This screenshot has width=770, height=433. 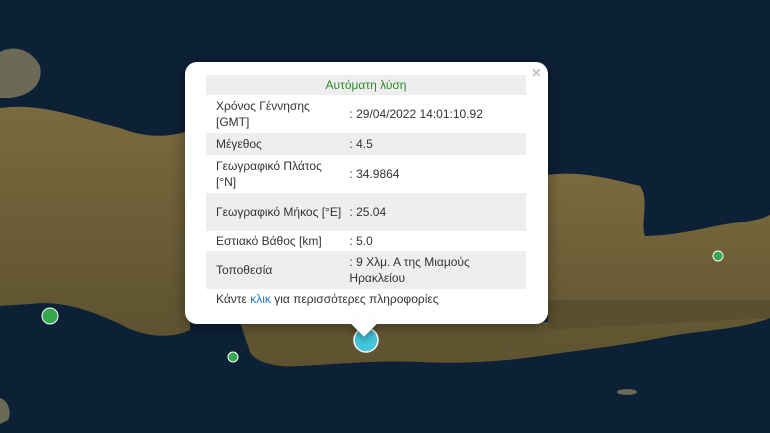 I want to click on table-row: Εστιακό Βάθος [km] : 5.0, so click(x=366, y=241).